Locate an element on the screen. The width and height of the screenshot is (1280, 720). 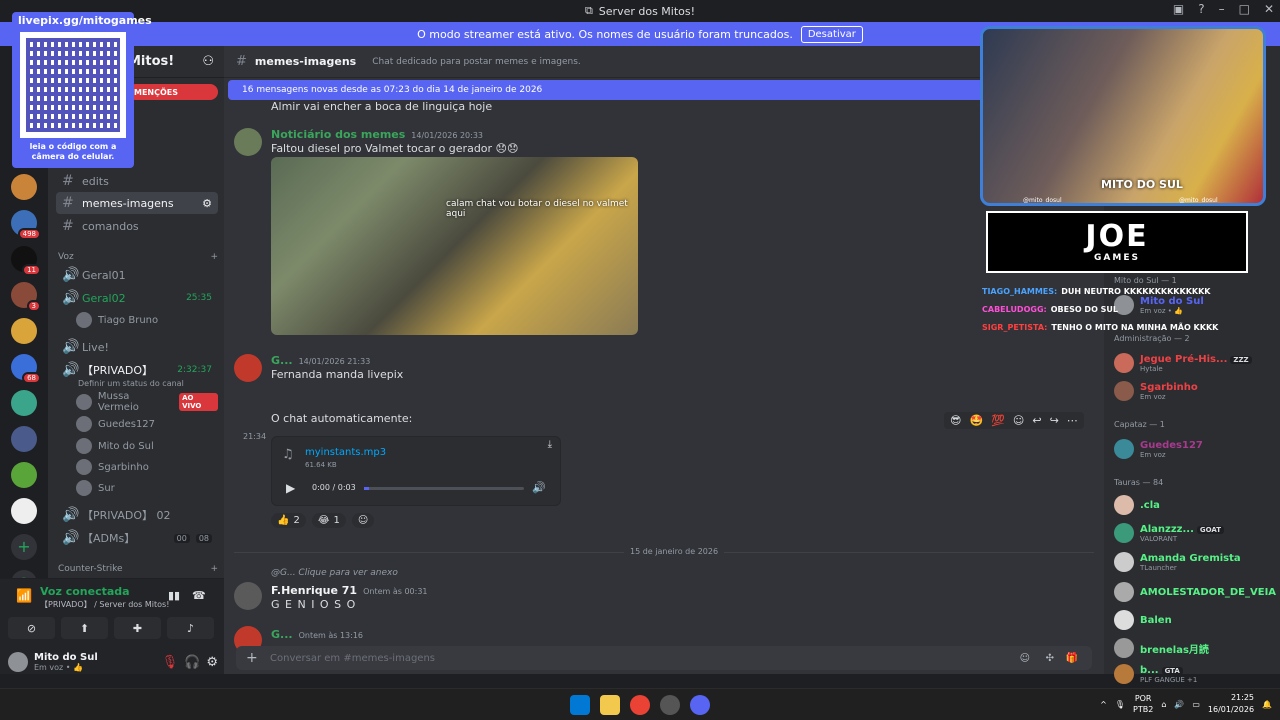
battery-icon: ▭ is located at coordinates (1196, 704).